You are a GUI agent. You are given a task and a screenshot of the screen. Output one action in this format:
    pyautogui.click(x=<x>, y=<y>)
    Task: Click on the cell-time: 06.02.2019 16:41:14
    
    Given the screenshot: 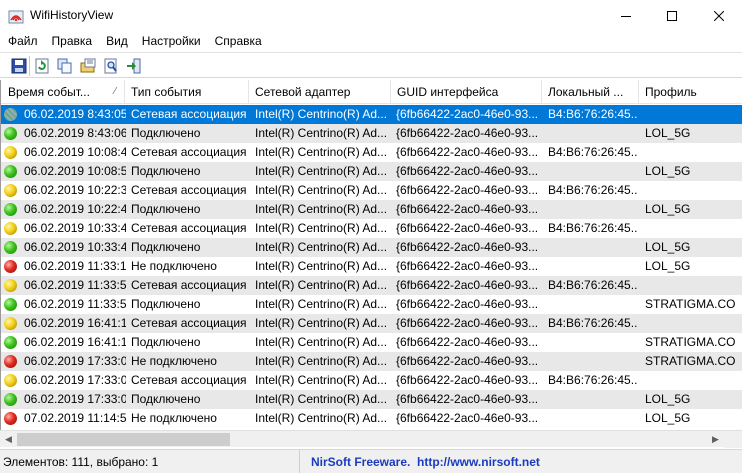 What is the action you would take?
    pyautogui.click(x=75, y=342)
    